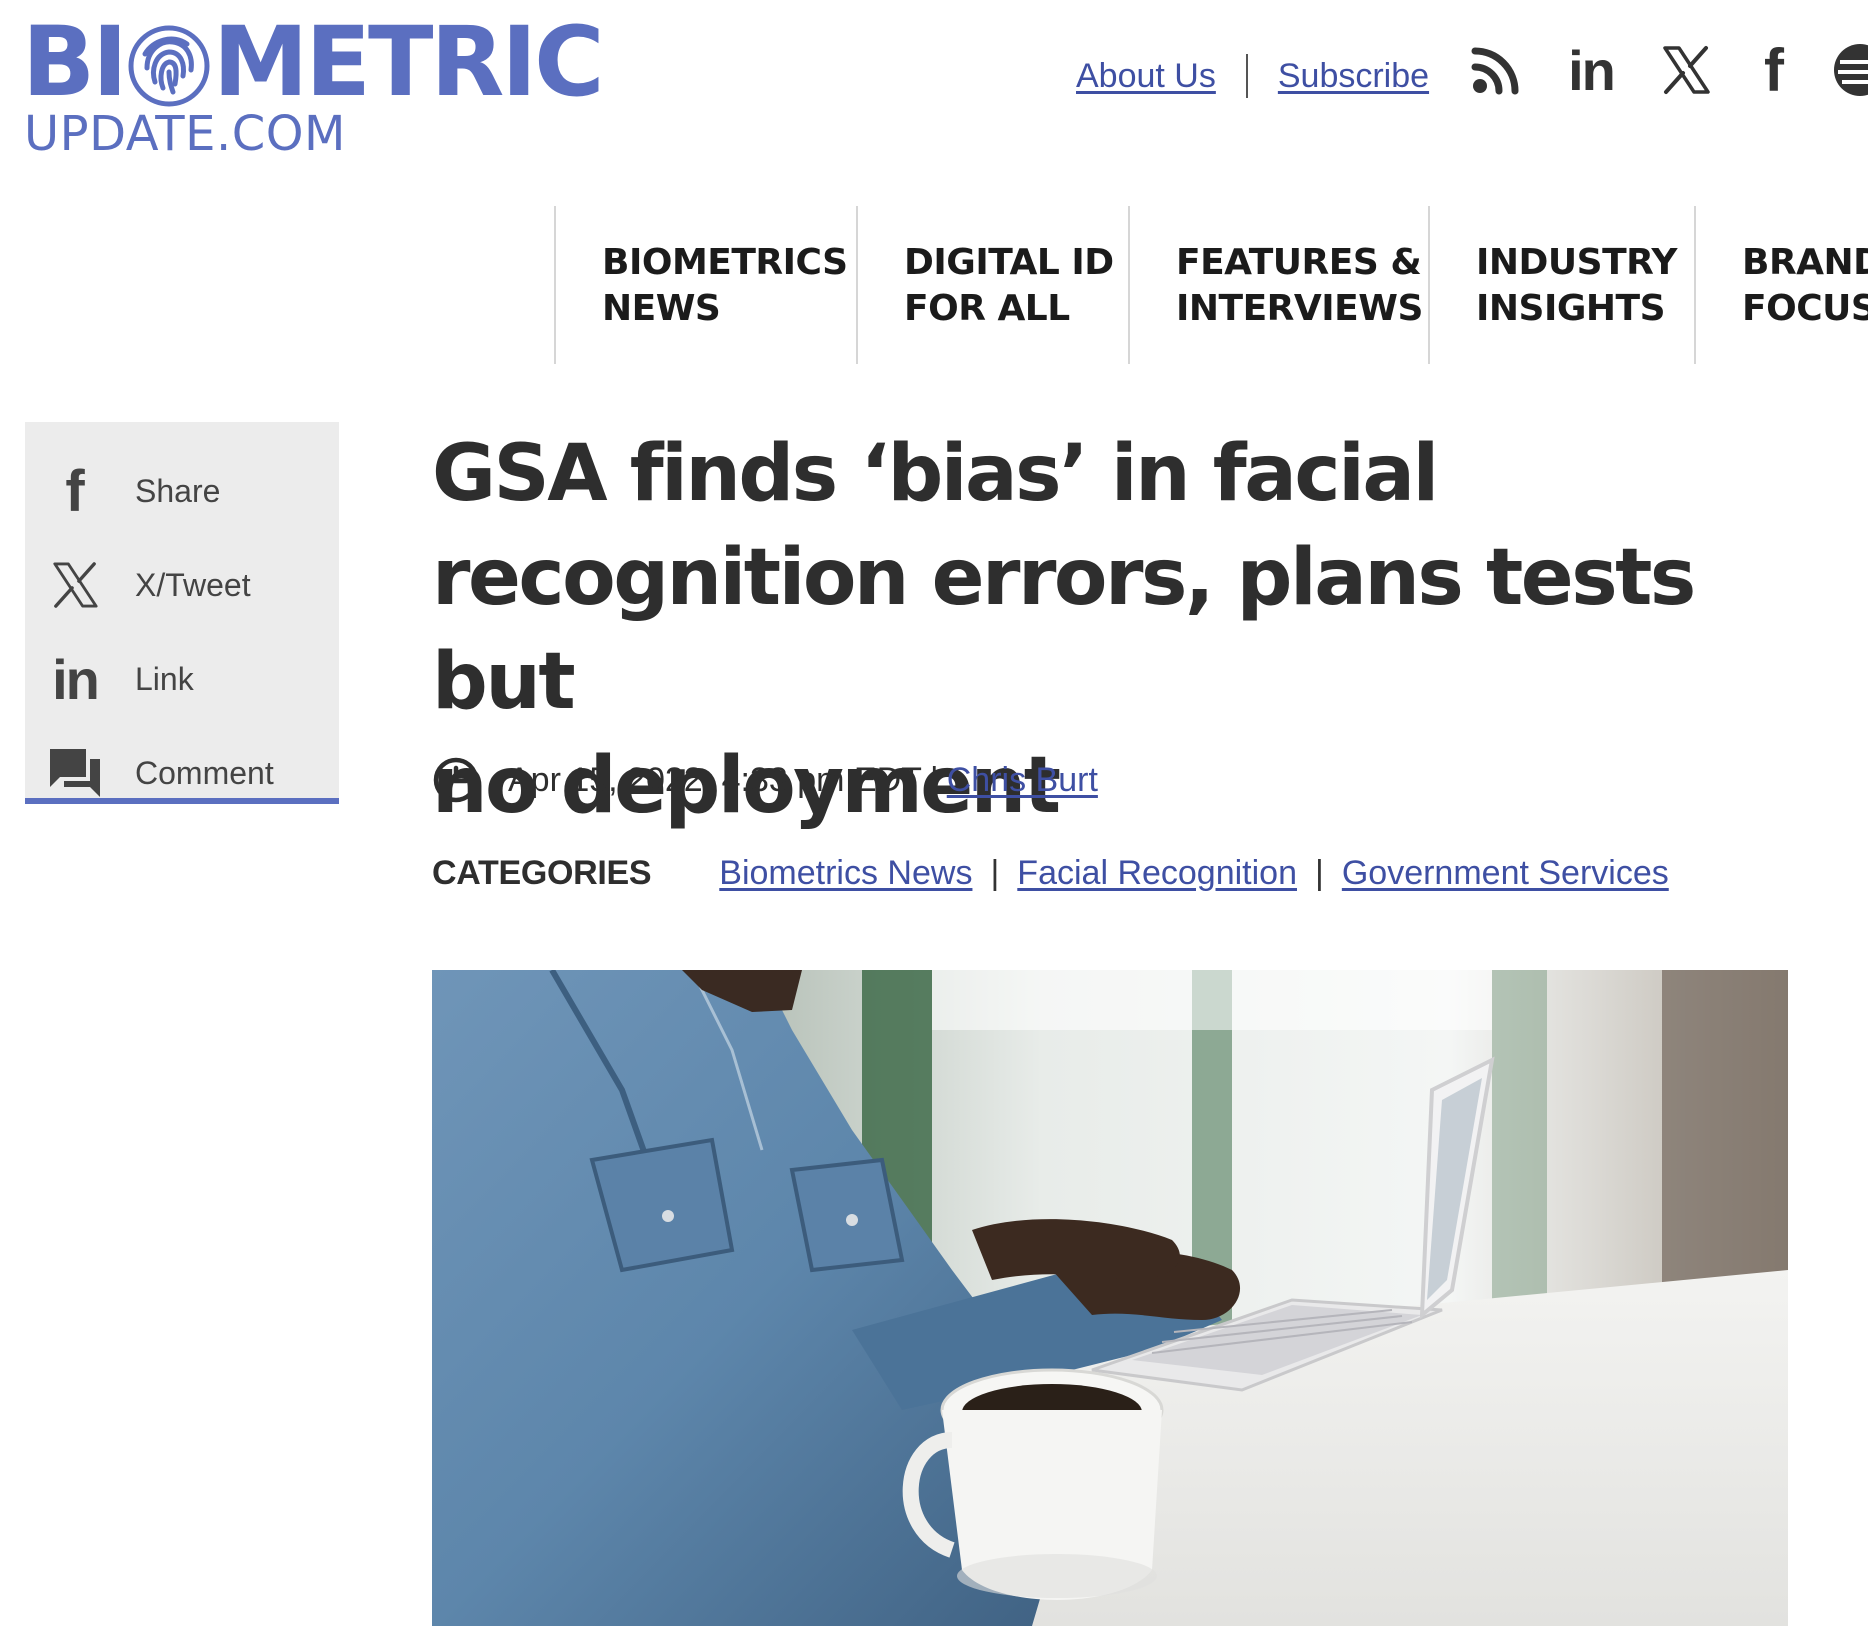 The height and width of the screenshot is (1642, 1868). Describe the element at coordinates (542, 873) in the screenshot. I see `categories-label: CATEGORIES` at that location.